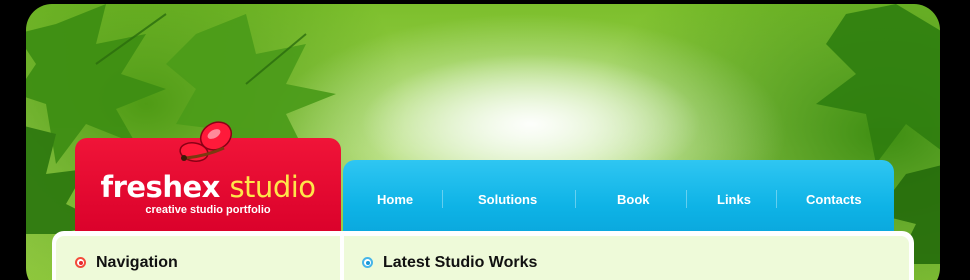 This screenshot has height=280, width=970. I want to click on butterfly-logo-icon, so click(206, 141).